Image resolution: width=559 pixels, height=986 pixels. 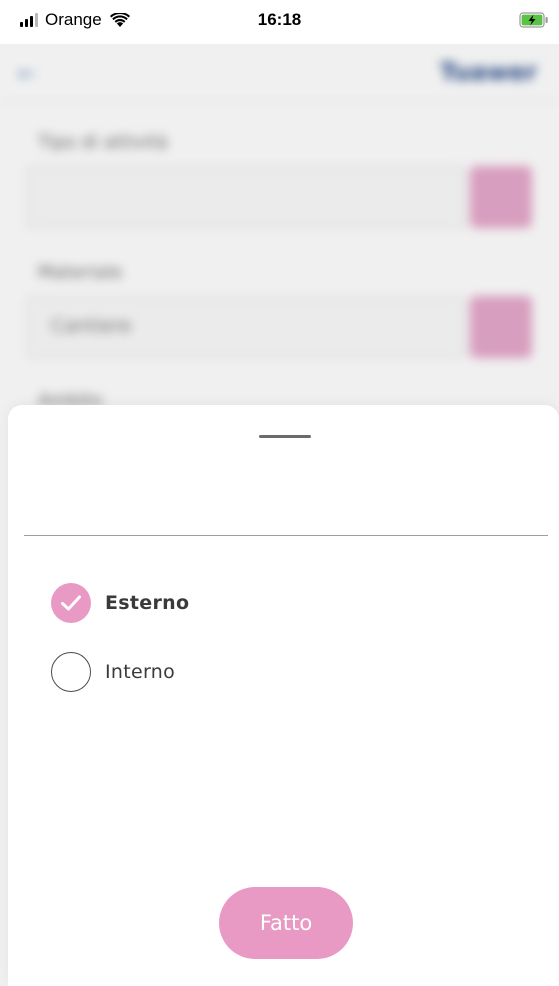 I want to click on sheet-grabber-handle, so click(x=285, y=436).